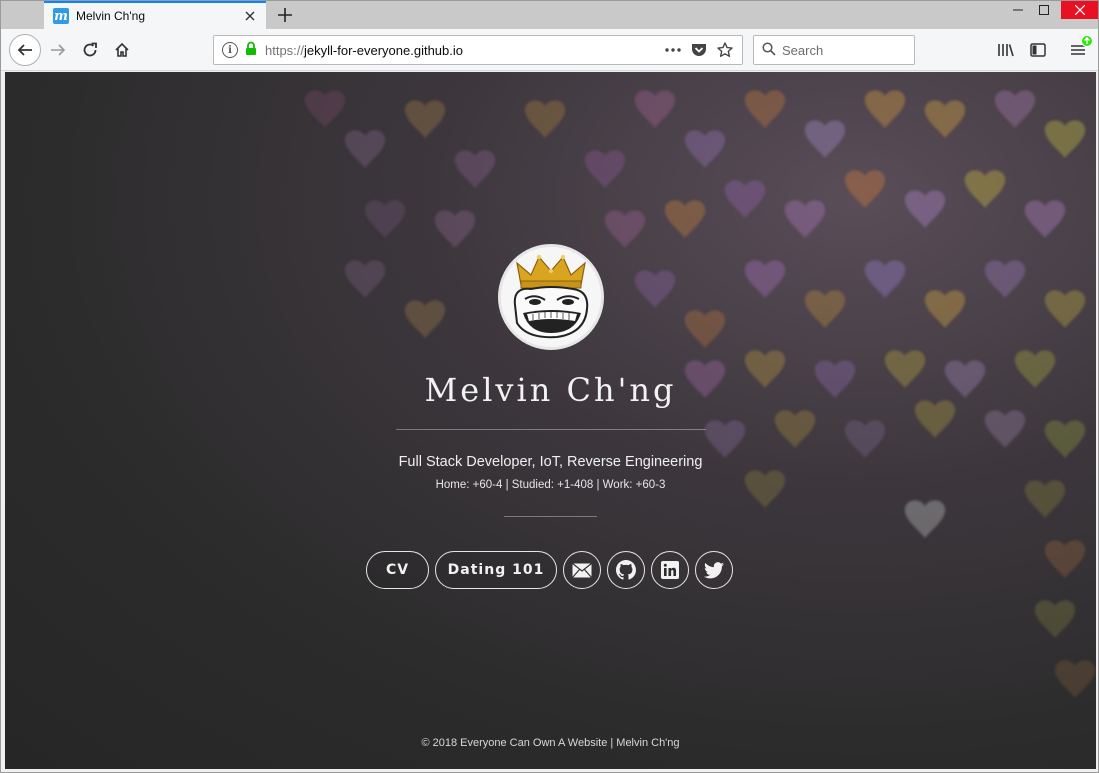 Image resolution: width=1099 pixels, height=773 pixels. Describe the element at coordinates (496, 570) in the screenshot. I see `dating-101-button: Dating 101` at that location.